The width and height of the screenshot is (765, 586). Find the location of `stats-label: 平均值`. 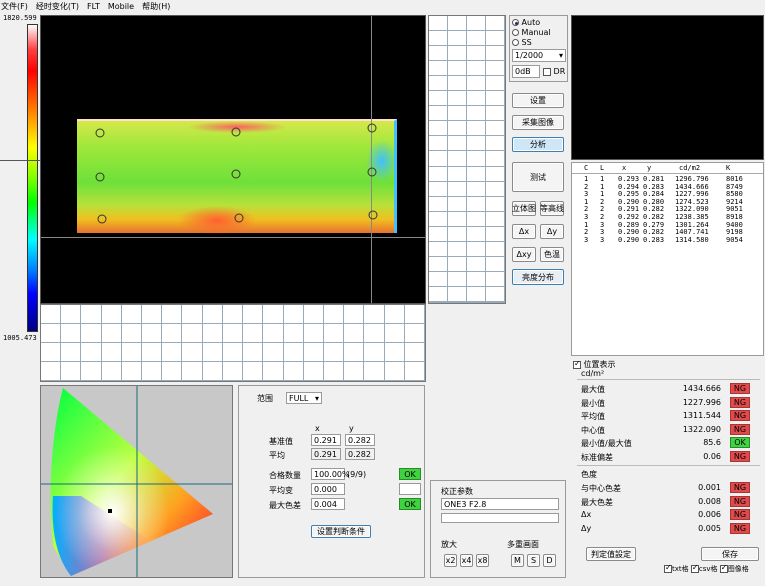

stats-label: 平均值 is located at coordinates (593, 416).